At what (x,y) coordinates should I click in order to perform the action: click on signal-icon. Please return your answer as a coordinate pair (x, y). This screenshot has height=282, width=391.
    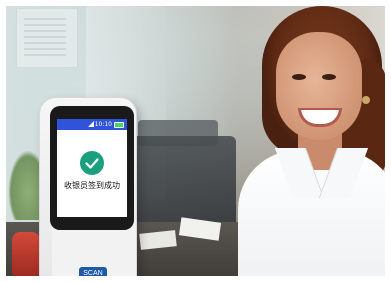
    Looking at the image, I should click on (91, 124).